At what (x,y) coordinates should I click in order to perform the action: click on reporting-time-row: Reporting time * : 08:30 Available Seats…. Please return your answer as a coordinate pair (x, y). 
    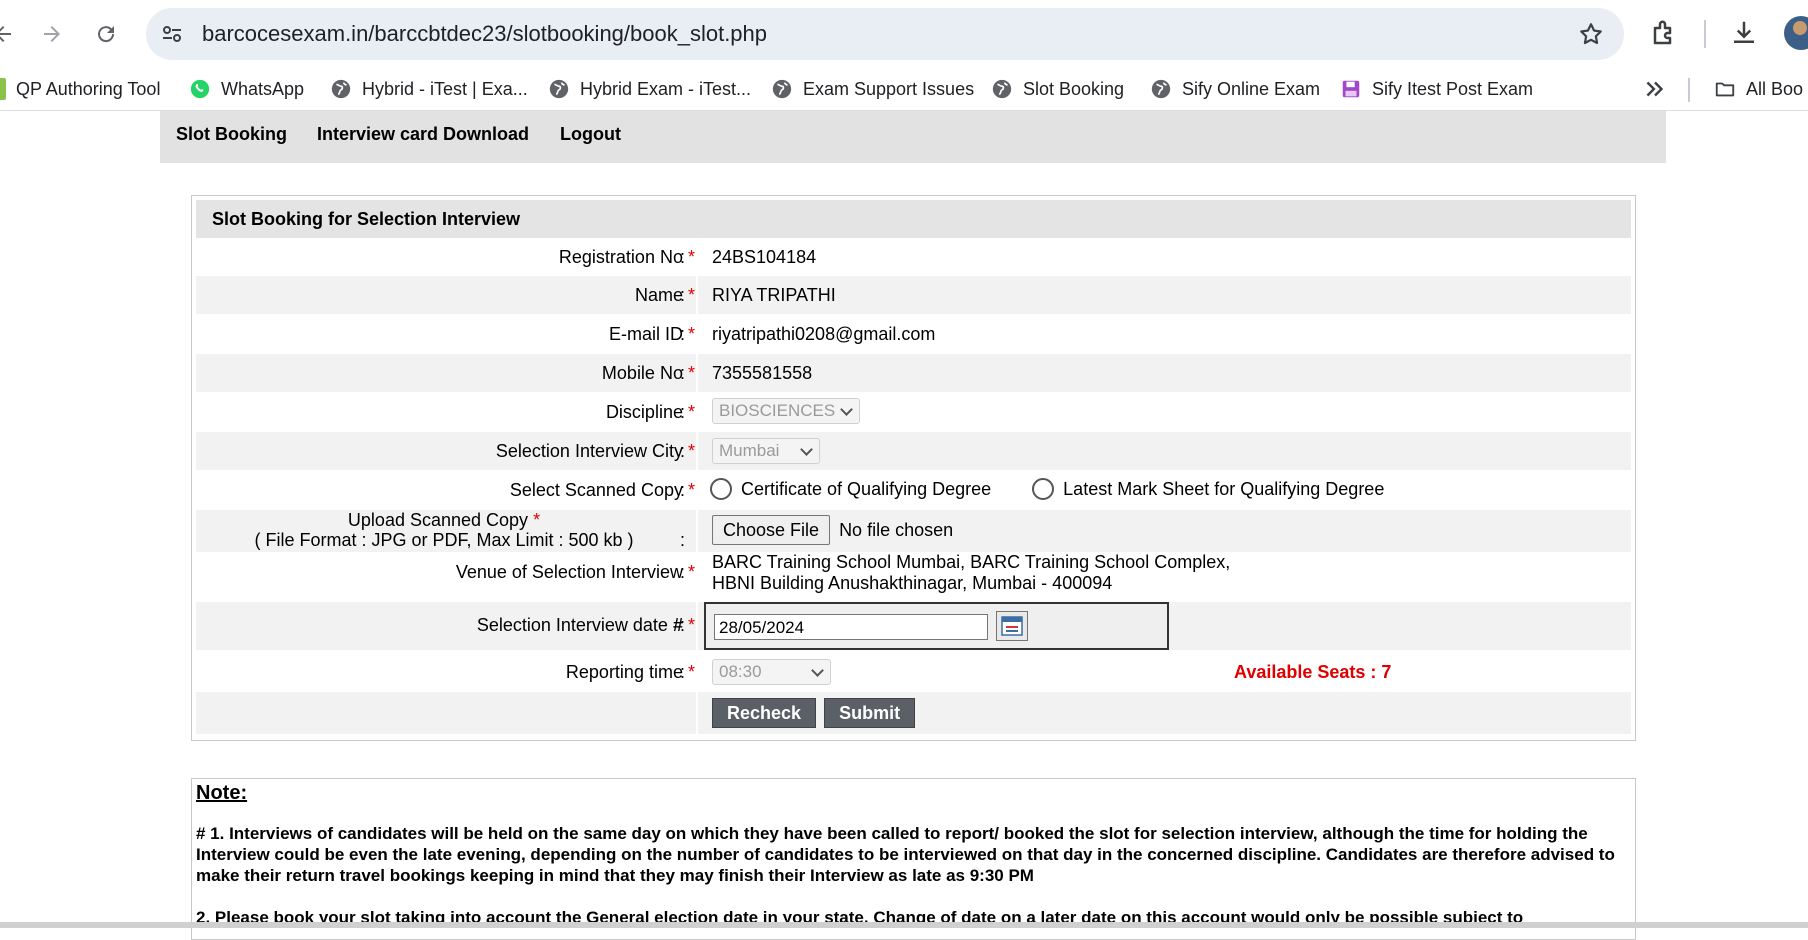
    Looking at the image, I should click on (913, 672).